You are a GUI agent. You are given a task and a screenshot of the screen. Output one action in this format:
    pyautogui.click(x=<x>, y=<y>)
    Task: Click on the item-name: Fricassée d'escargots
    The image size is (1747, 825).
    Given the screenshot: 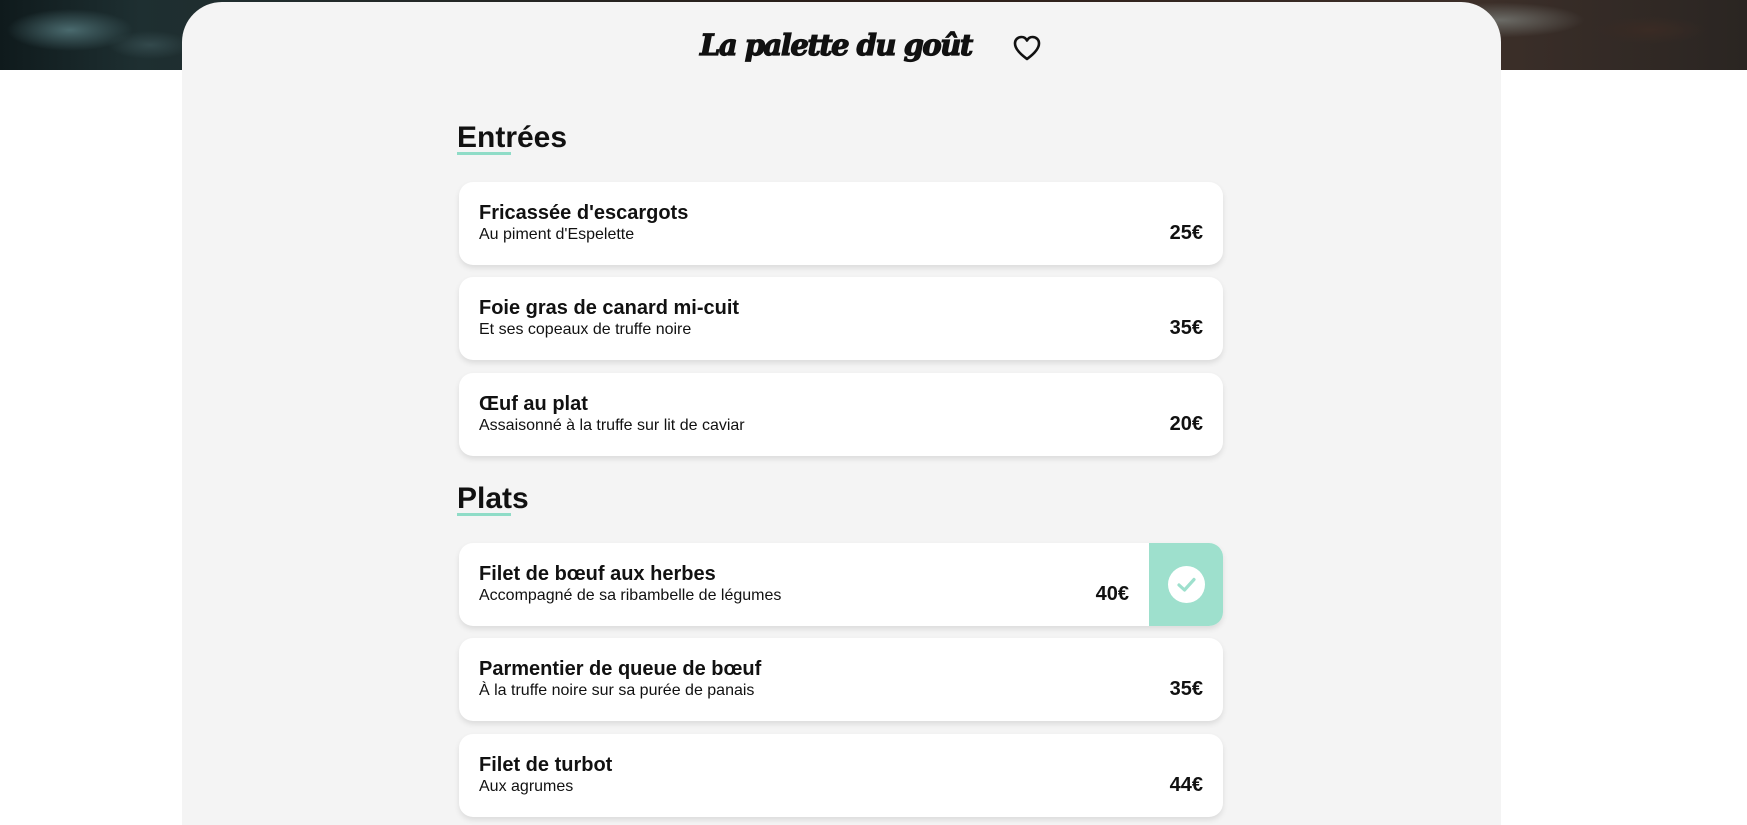 What is the action you would take?
    pyautogui.click(x=584, y=213)
    